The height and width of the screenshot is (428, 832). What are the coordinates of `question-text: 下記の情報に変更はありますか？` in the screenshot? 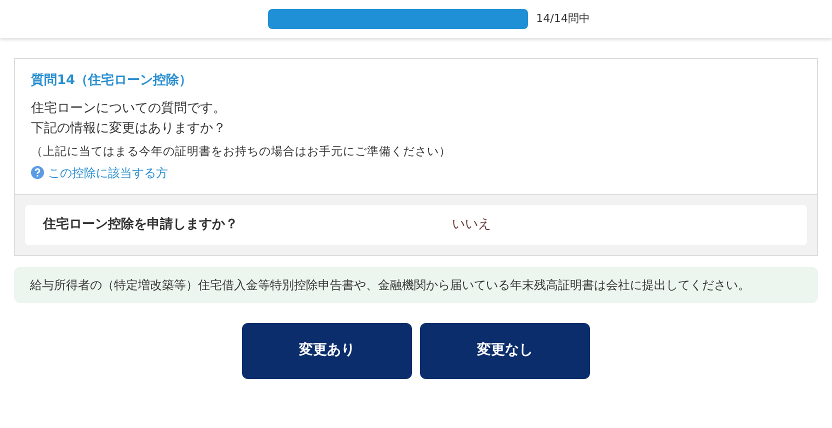 It's located at (129, 129).